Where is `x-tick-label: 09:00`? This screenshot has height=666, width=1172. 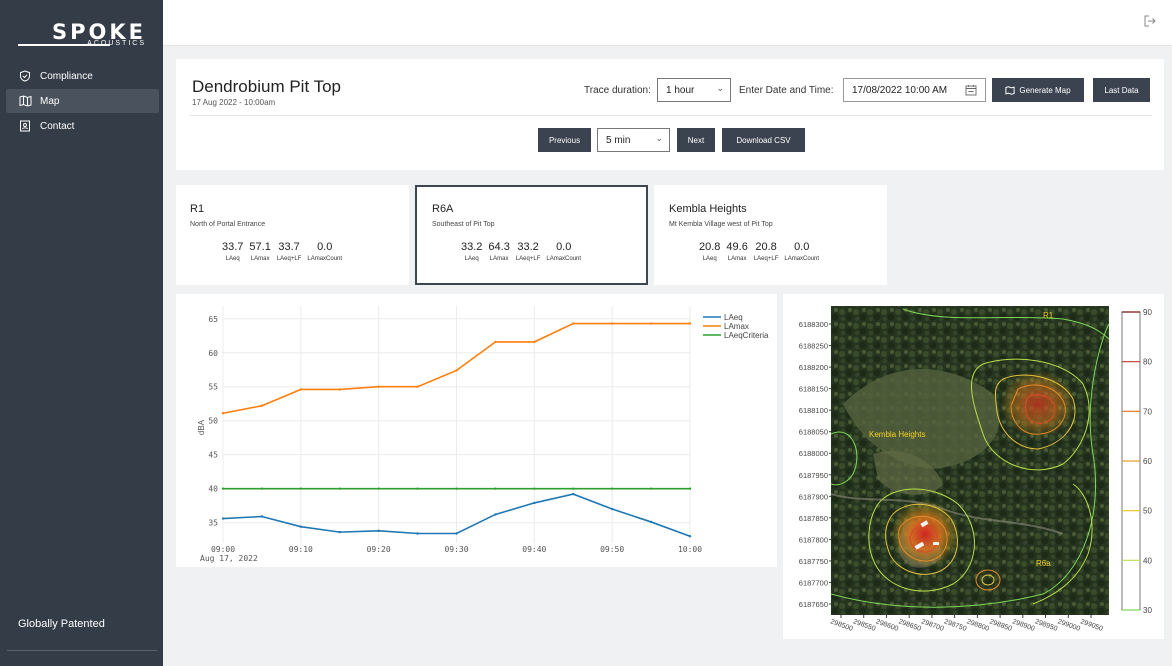
x-tick-label: 09:00 is located at coordinates (223, 549).